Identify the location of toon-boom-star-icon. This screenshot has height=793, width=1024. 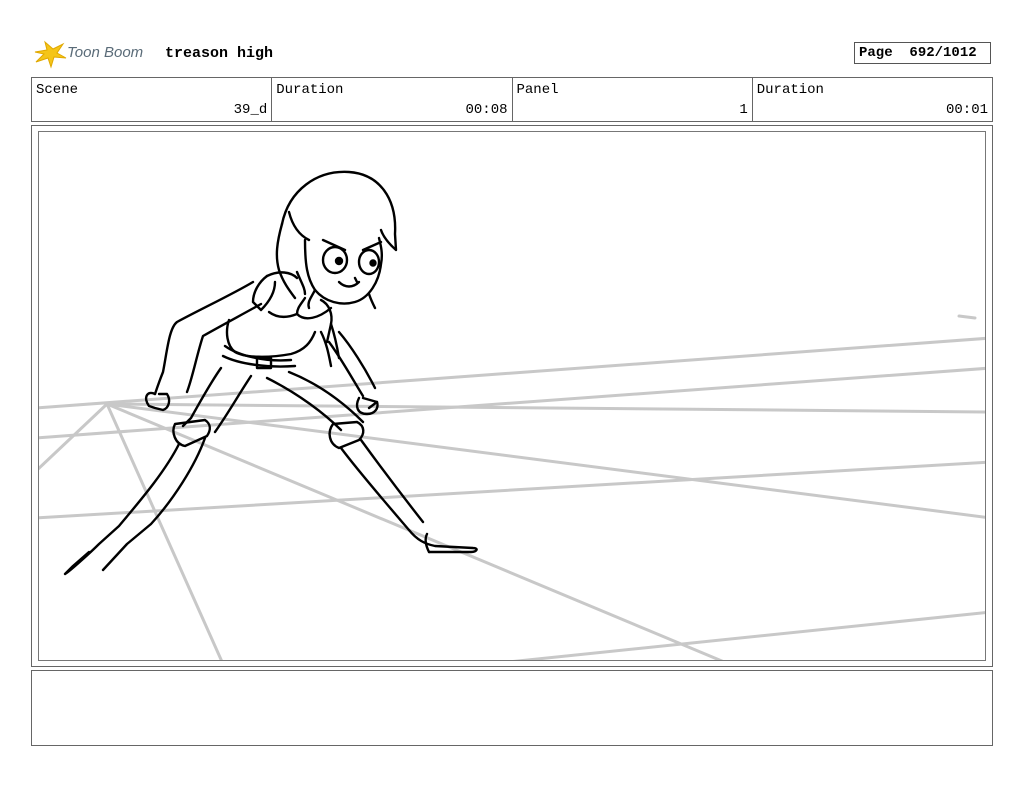
(50, 54).